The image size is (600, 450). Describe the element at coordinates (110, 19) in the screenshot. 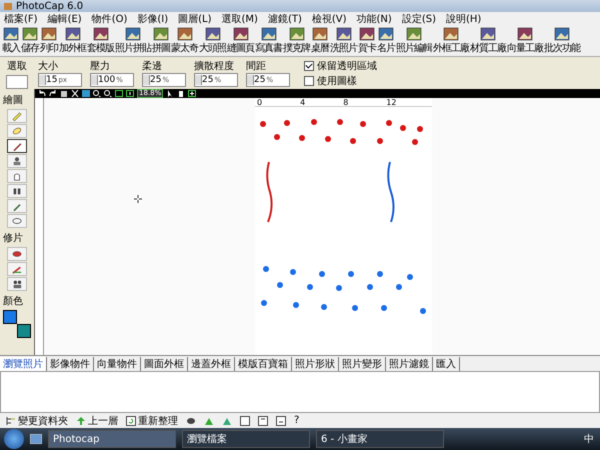

I see `menu-item: 物件(O)` at that location.